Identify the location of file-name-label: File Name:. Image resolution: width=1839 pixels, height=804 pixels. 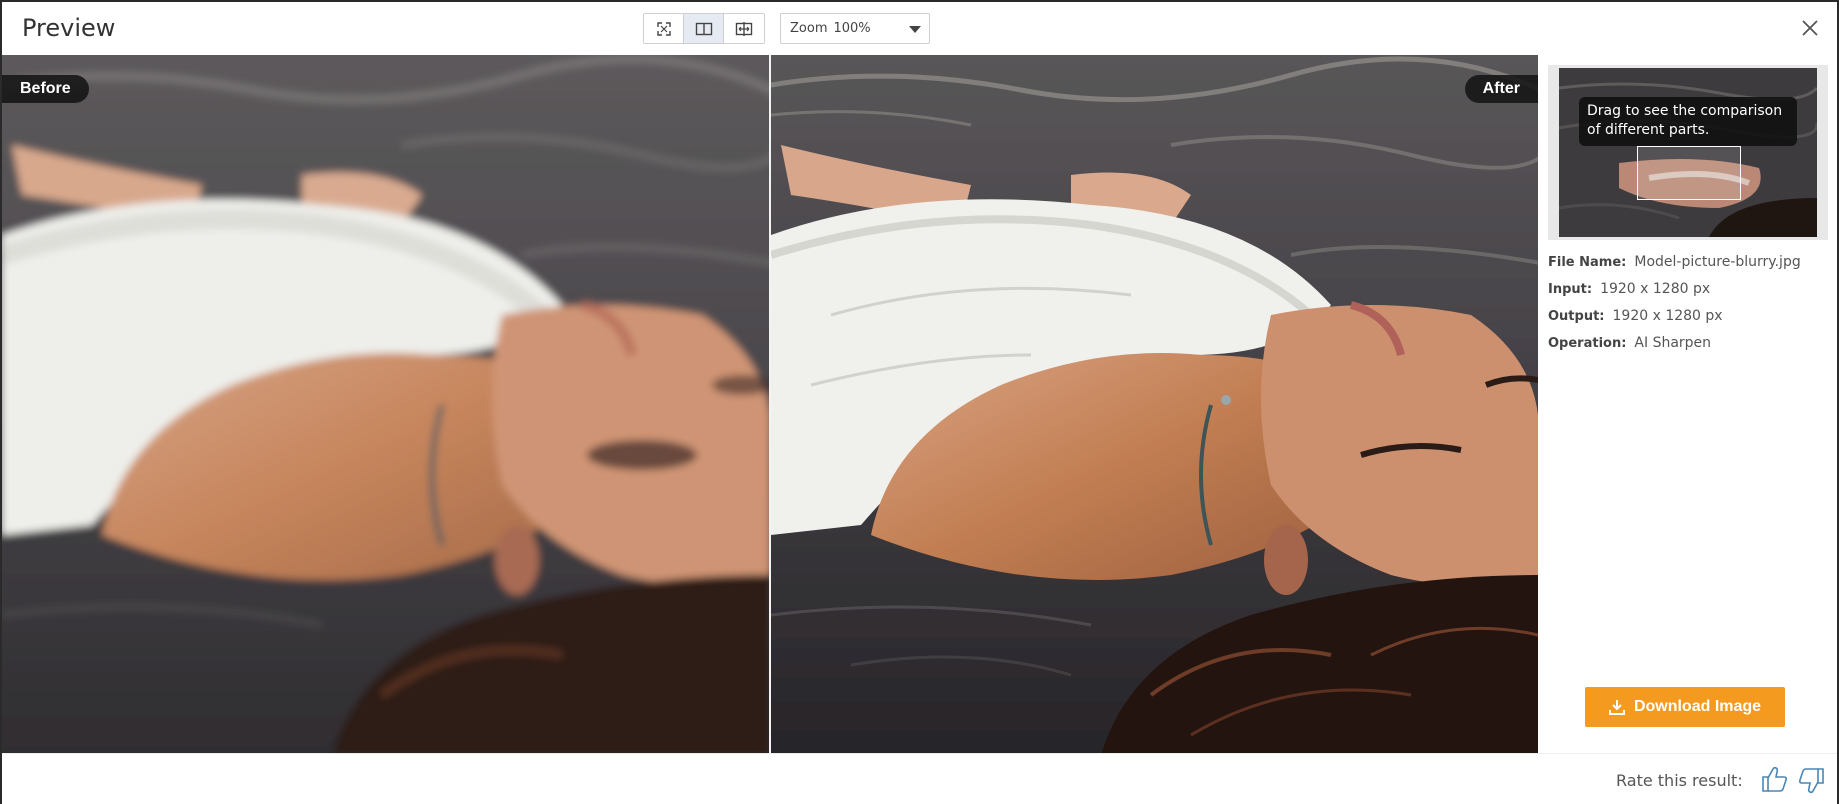
(1587, 262).